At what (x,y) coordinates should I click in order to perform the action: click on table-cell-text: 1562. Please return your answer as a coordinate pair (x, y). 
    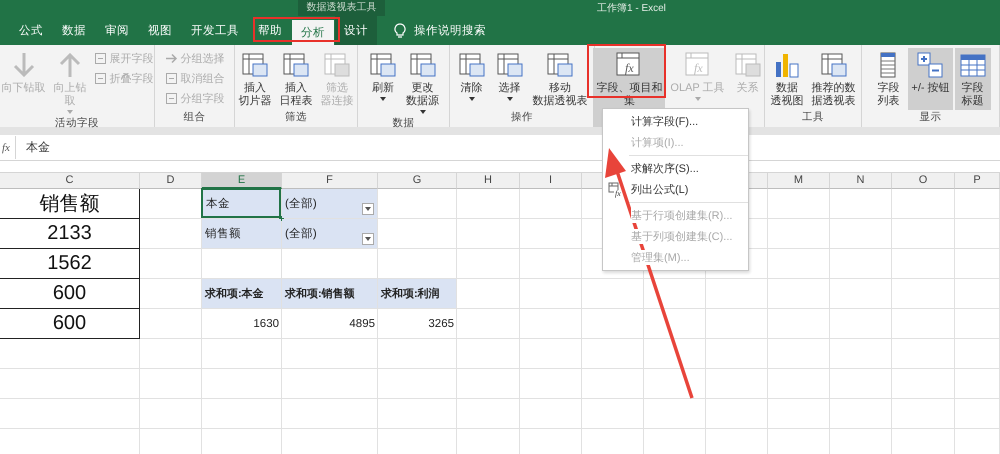
    Looking at the image, I should click on (69, 263).